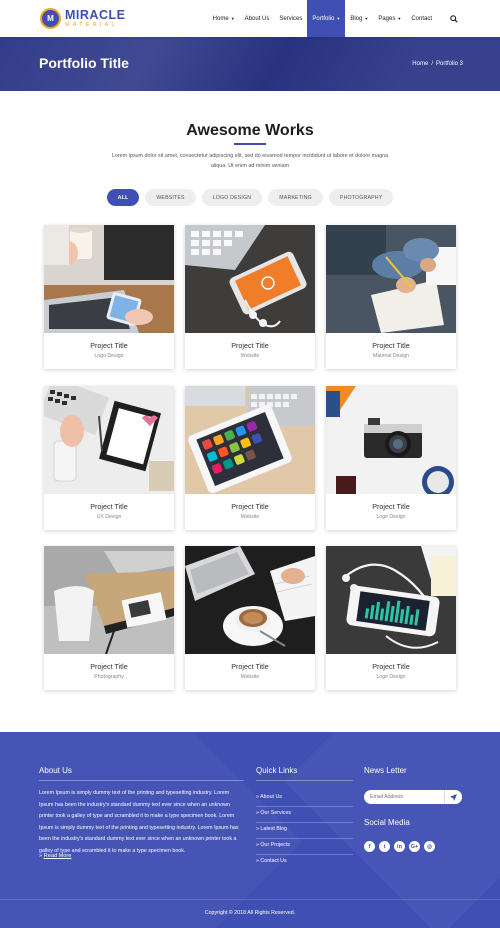 The width and height of the screenshot is (500, 928). I want to click on nav-home: Home ▼, so click(224, 18).